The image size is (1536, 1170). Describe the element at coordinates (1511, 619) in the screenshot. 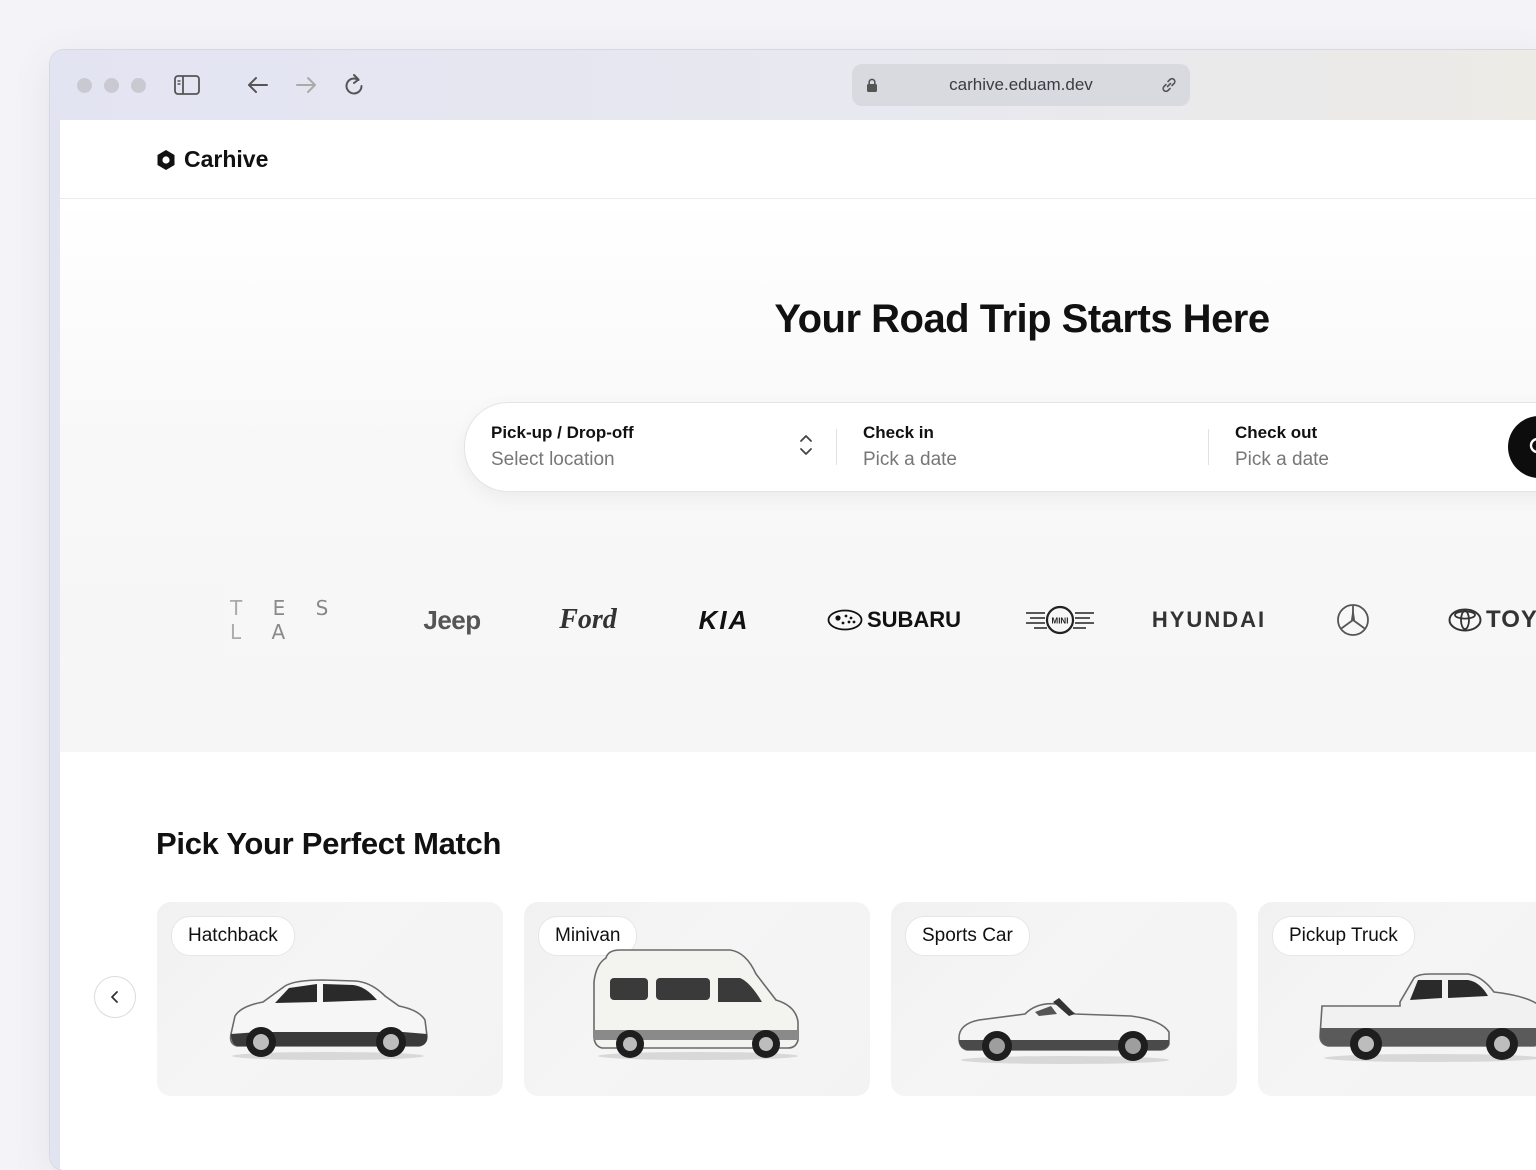

I see `toyota-wordmark: TOY` at that location.